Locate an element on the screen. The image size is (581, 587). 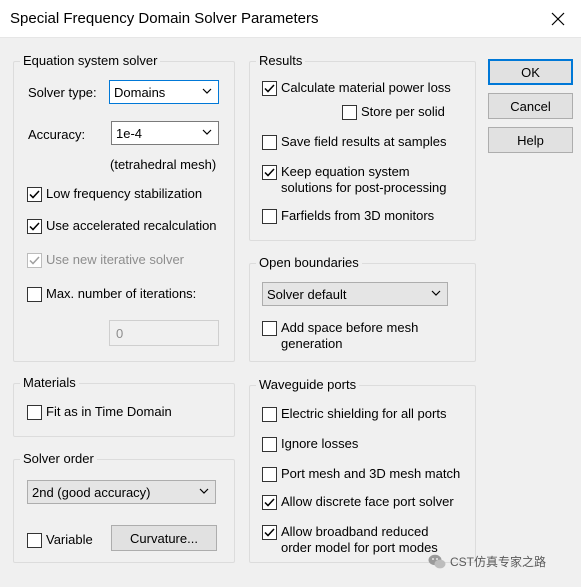
open-boundaries-title: Open boundaries is located at coordinates (309, 262).